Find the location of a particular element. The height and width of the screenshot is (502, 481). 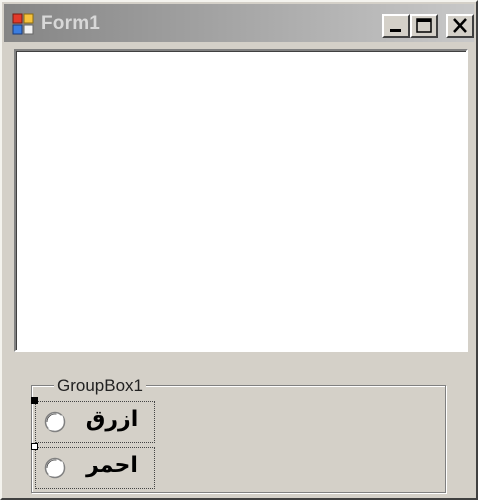

form-app-icon is located at coordinates (23, 24).